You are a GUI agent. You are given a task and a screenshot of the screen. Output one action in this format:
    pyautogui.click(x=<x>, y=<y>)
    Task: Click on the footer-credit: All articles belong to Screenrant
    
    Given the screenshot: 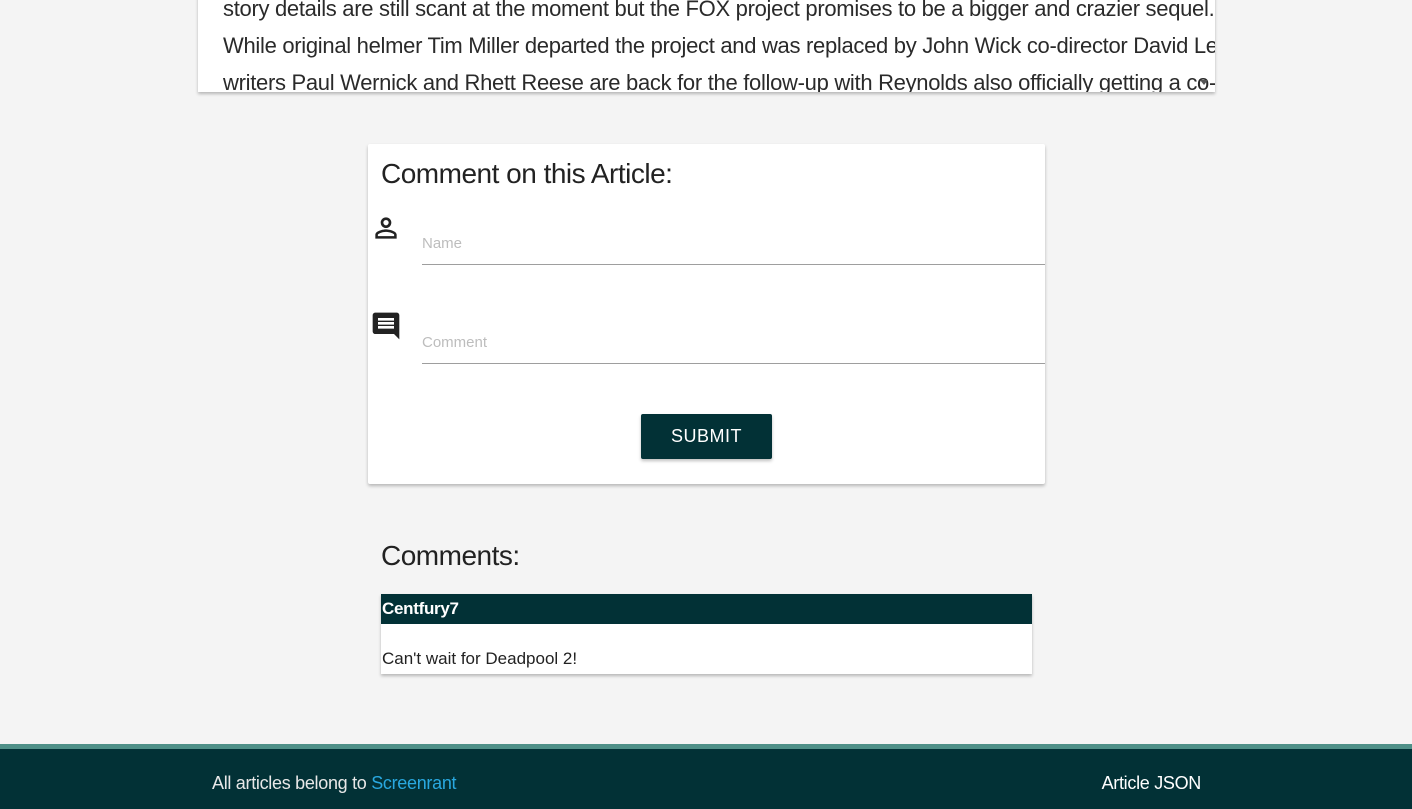 What is the action you would take?
    pyautogui.click(x=334, y=783)
    